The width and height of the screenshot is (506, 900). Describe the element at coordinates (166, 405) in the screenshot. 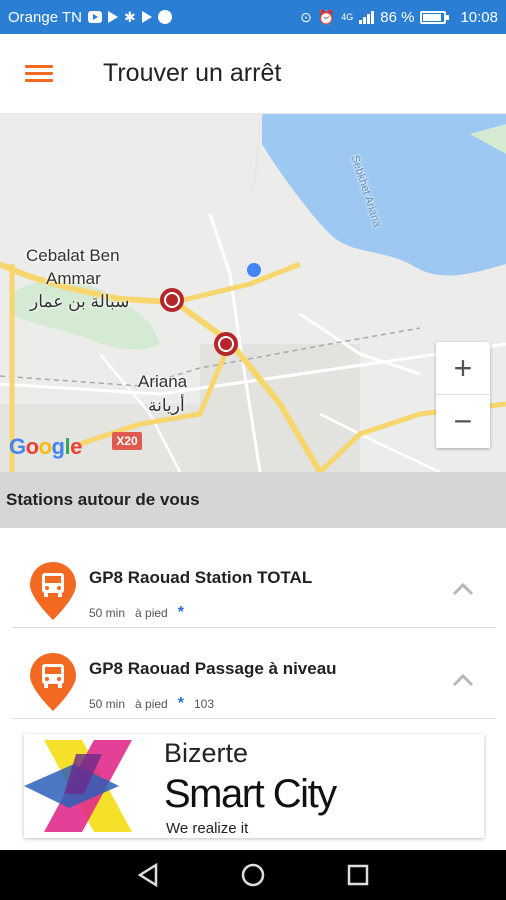

I see `map-label-ariana-arabic: أريانة` at that location.